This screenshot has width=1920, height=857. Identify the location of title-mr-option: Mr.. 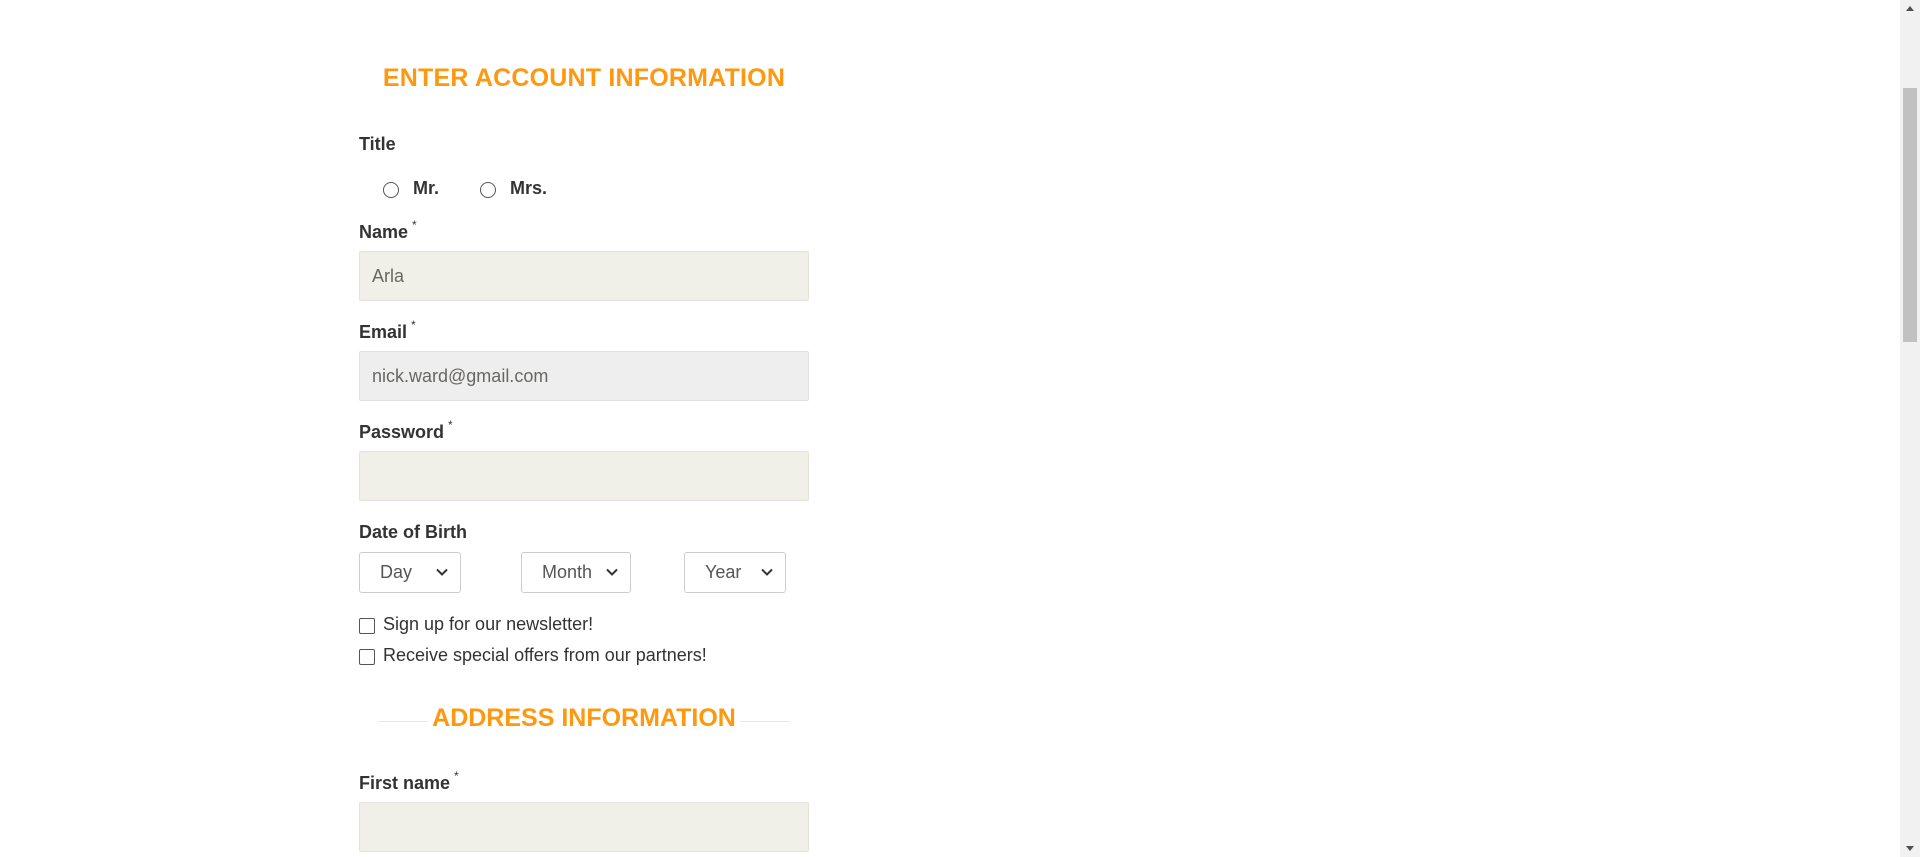
(411, 188).